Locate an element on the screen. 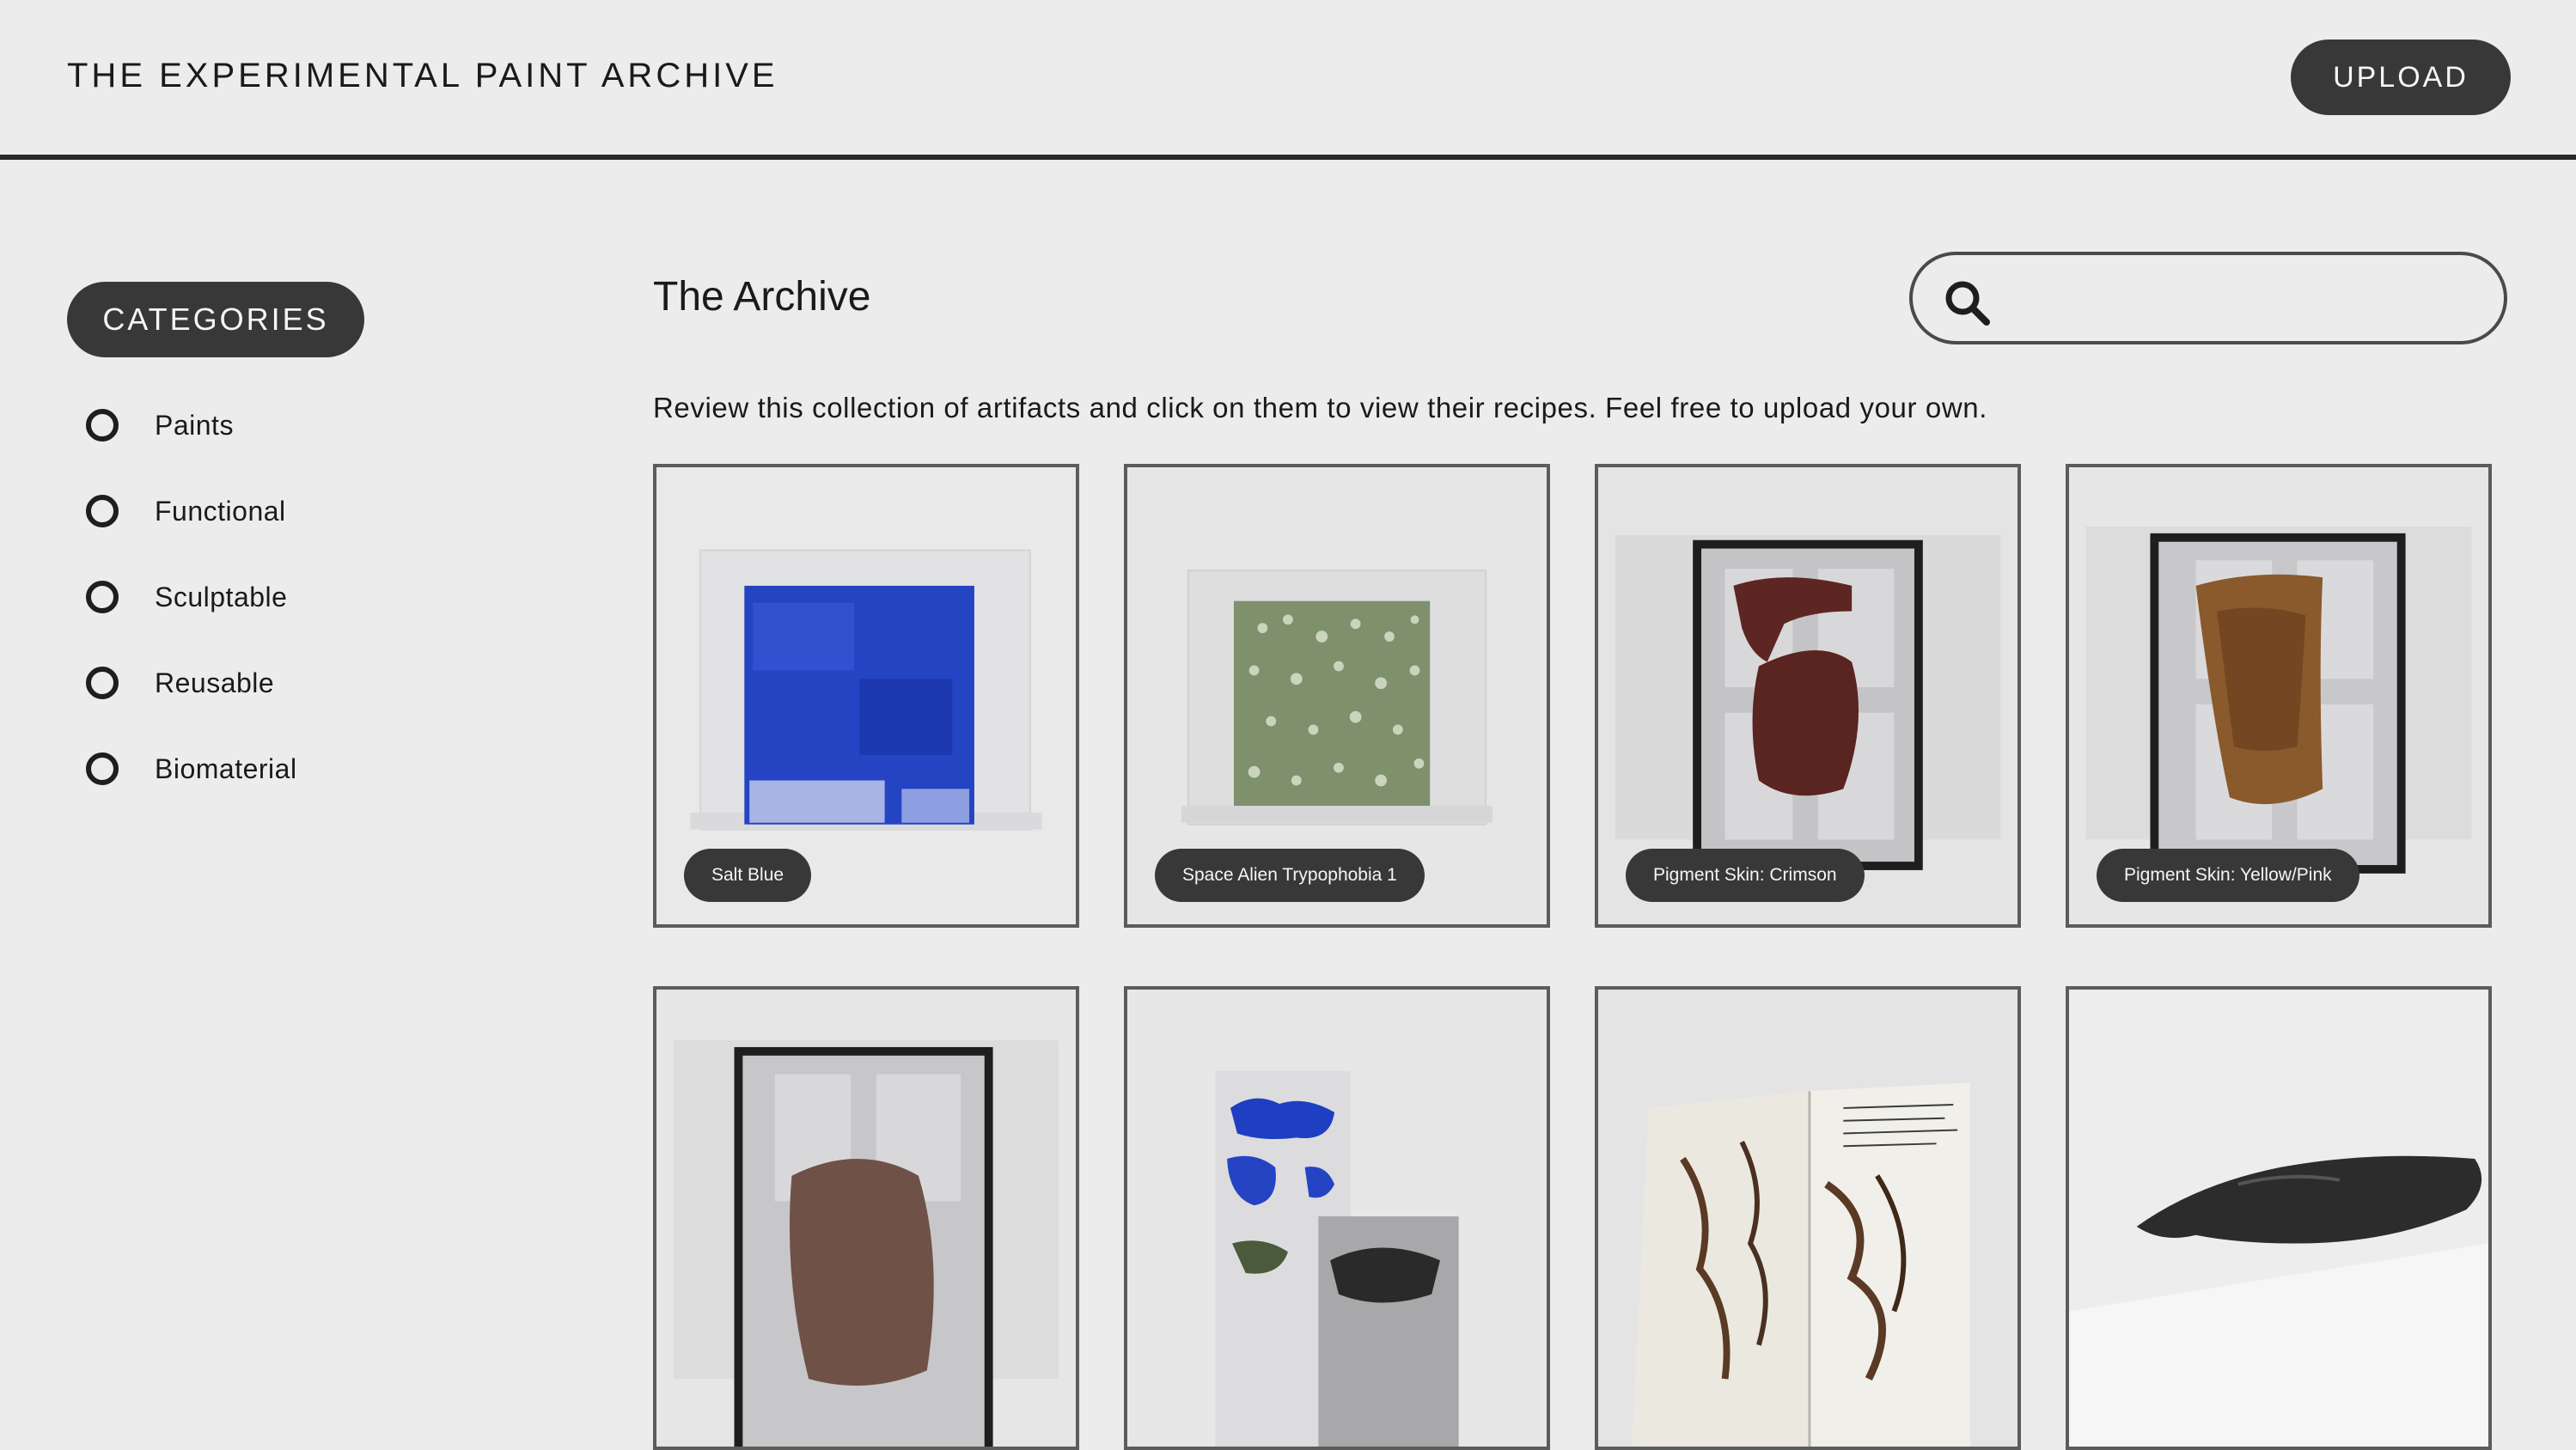  artifact-card-pigment-skin-crimson: Pigment Skin: Crimson is located at coordinates (1808, 696).